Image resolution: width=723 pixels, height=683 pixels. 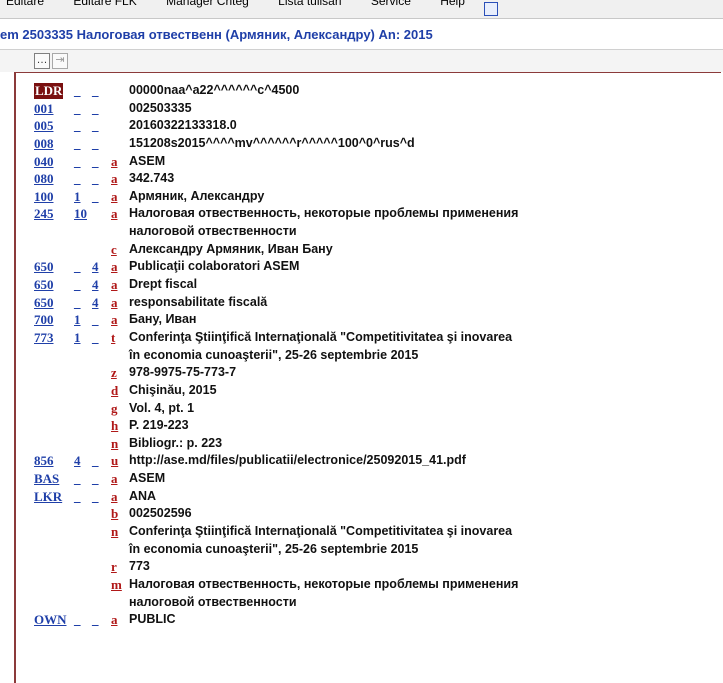 What do you see at coordinates (44, 162) in the screenshot?
I see `field-tag-link: 040` at bounding box center [44, 162].